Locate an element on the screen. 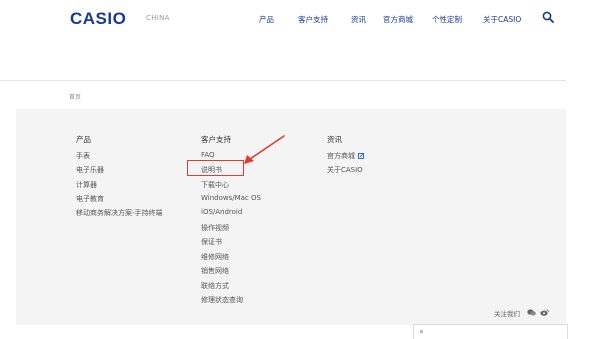  nav-news: 资讯 is located at coordinates (358, 19).